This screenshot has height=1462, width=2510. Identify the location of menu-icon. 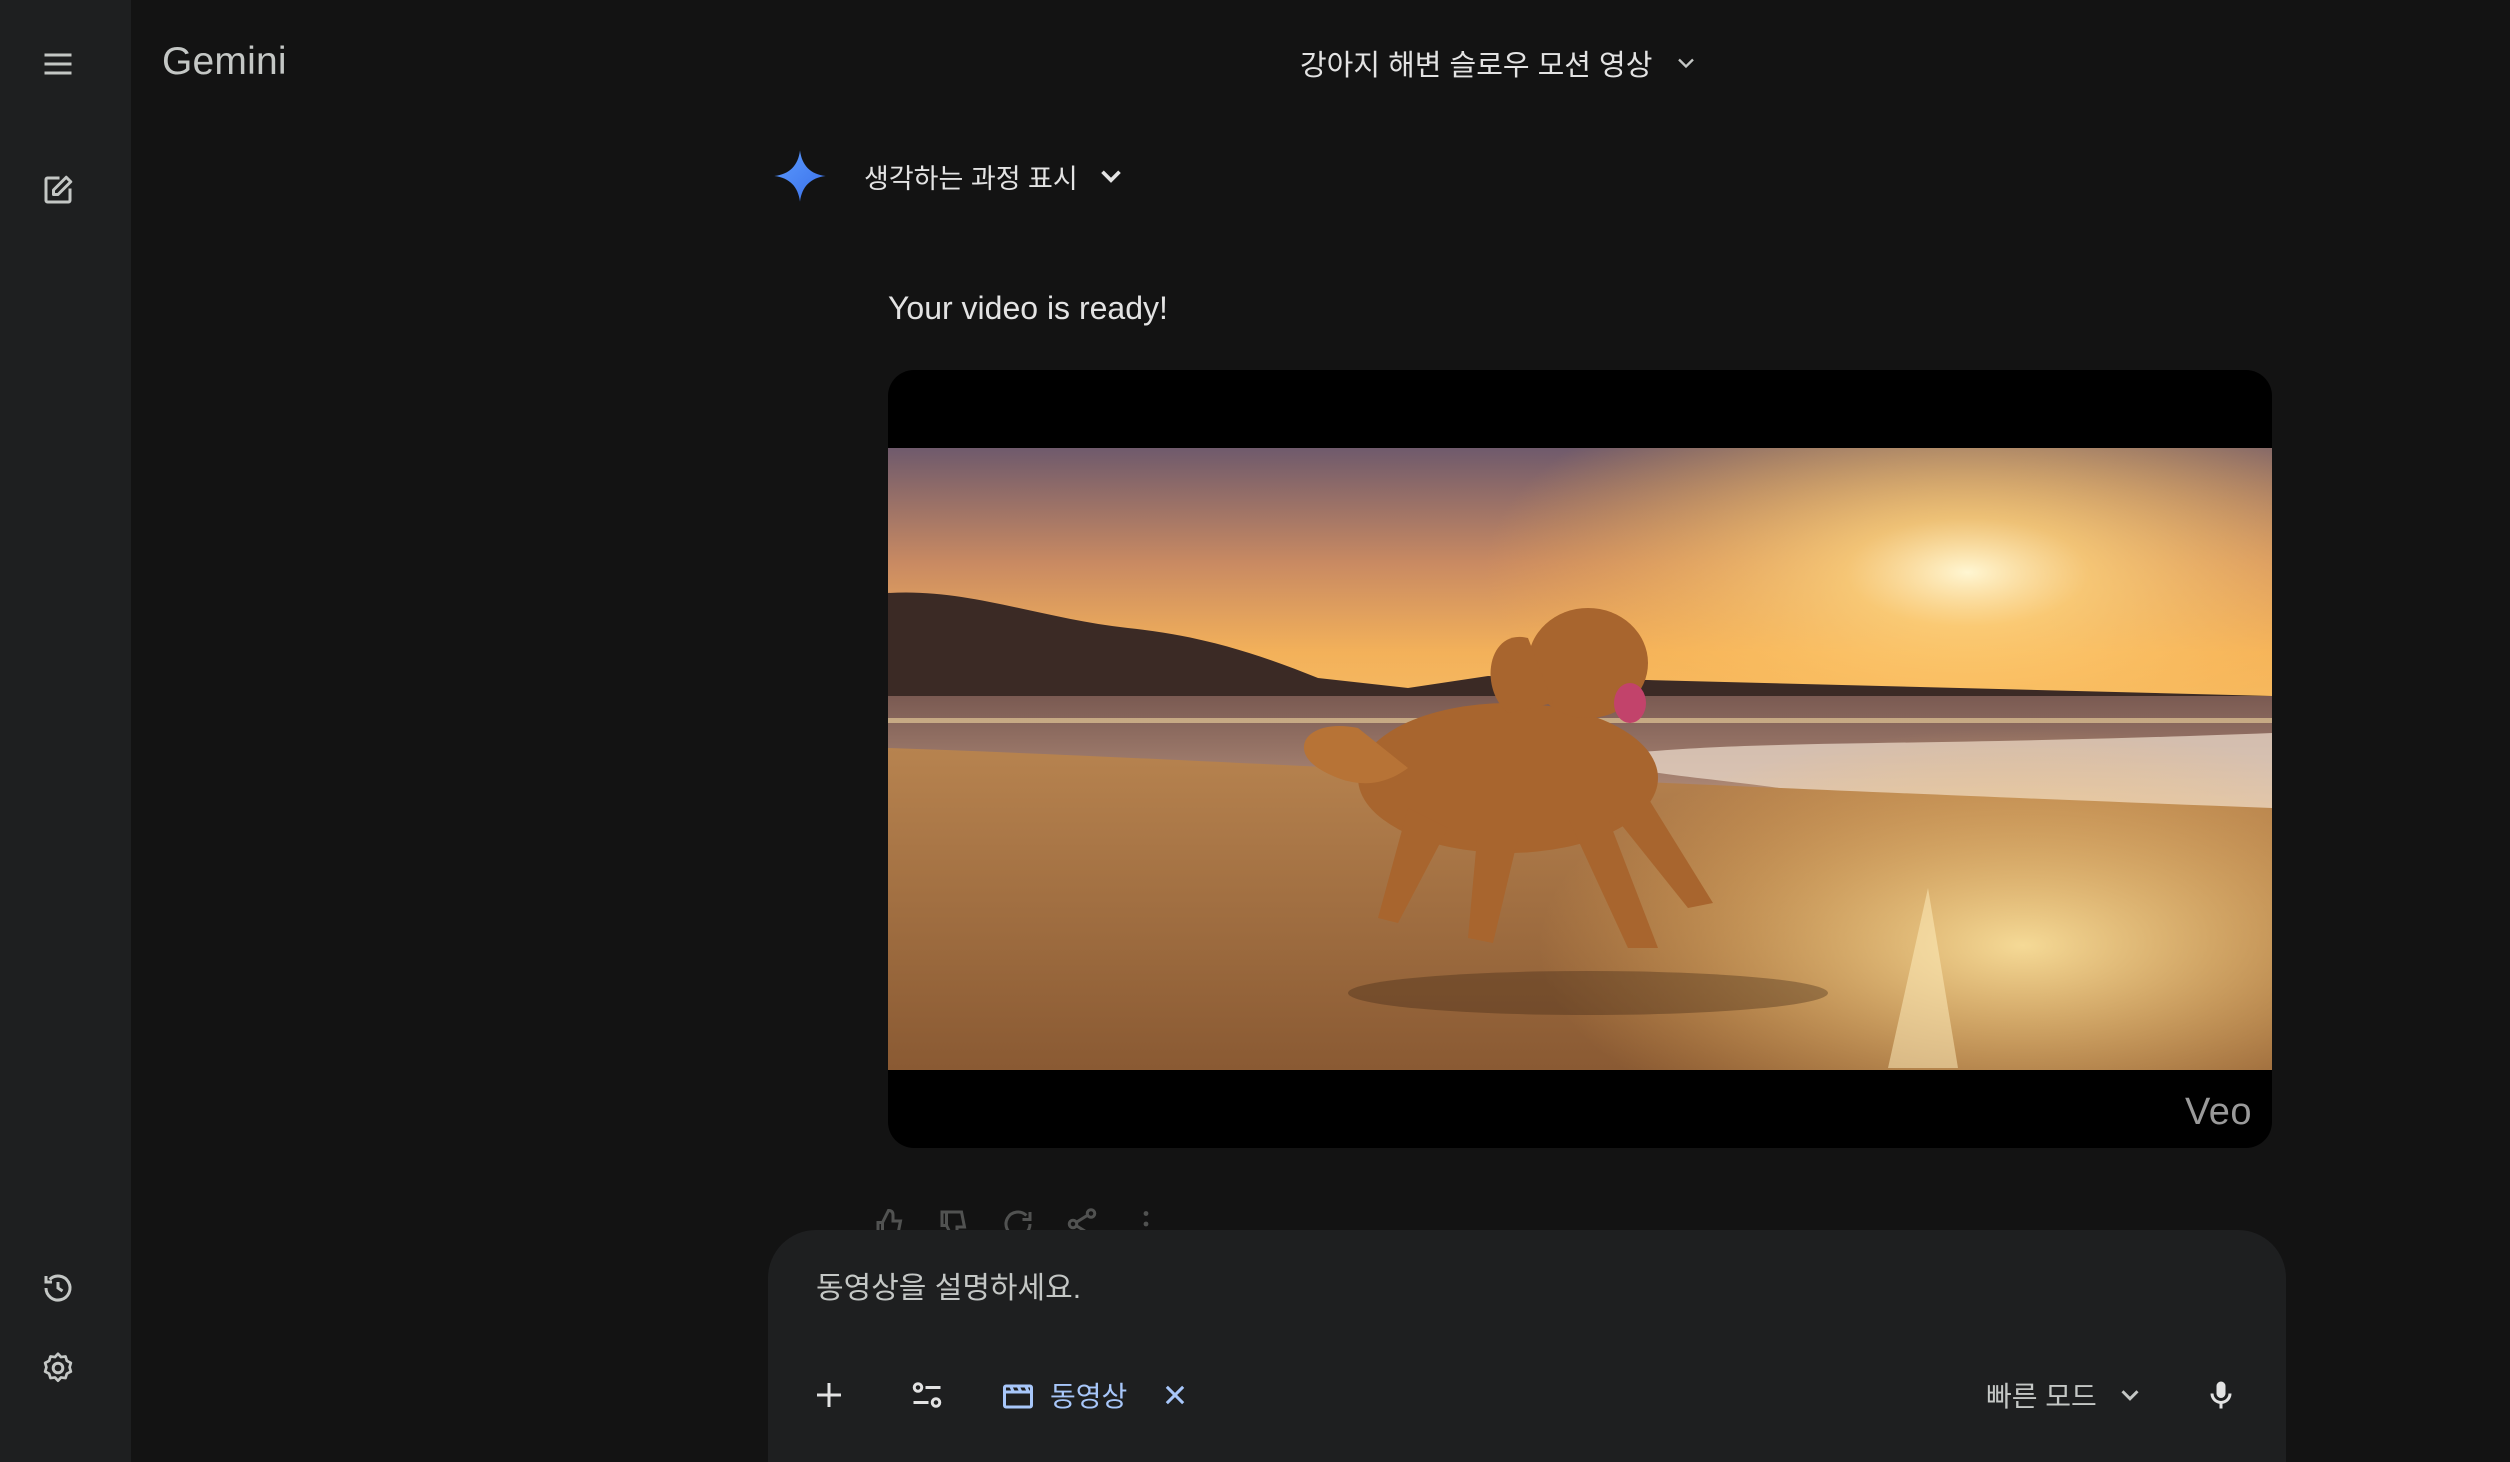
(58, 64).